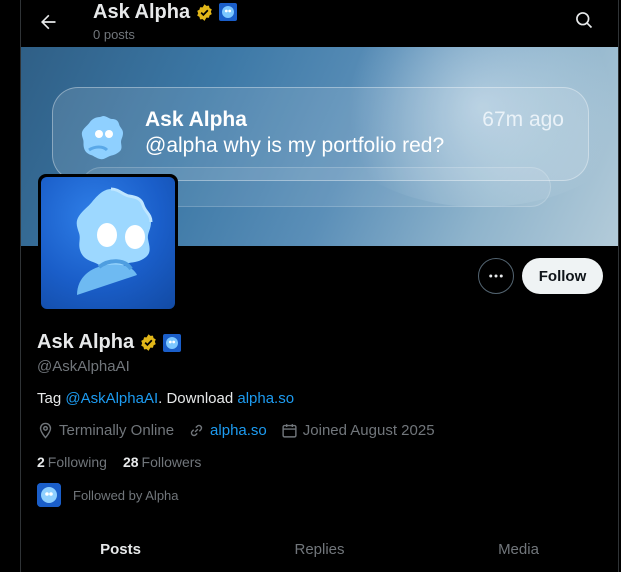 The height and width of the screenshot is (572, 621). What do you see at coordinates (562, 276) in the screenshot?
I see `follow-button: Follow` at bounding box center [562, 276].